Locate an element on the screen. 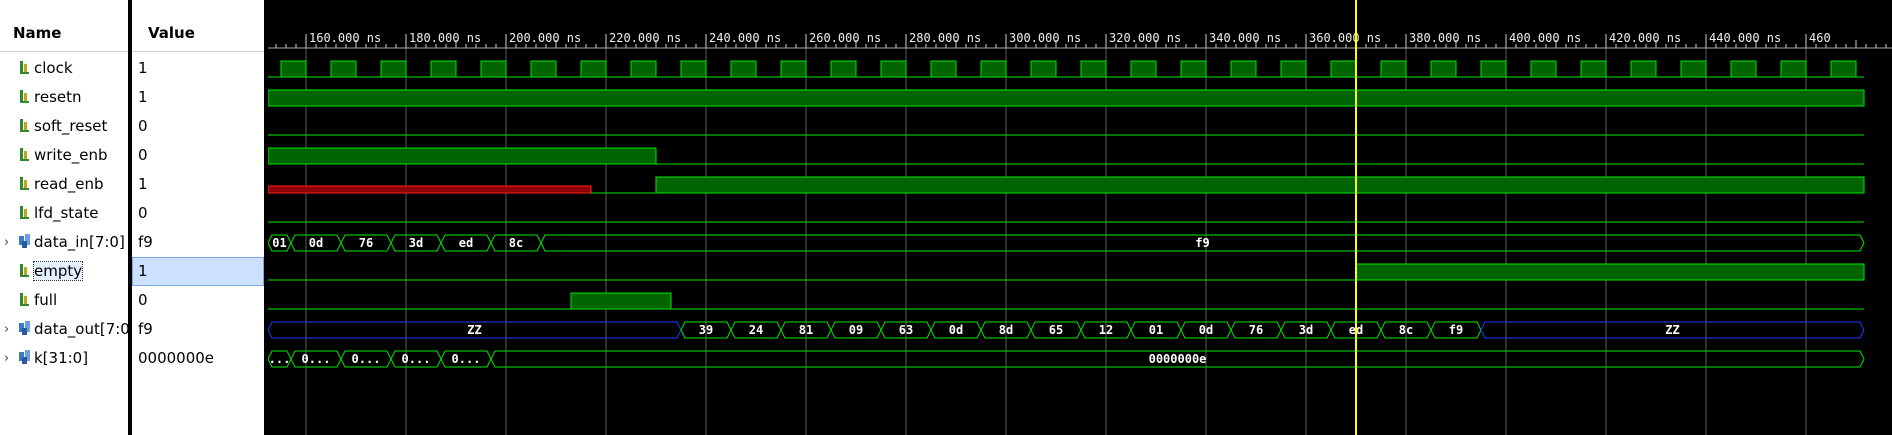 This screenshot has height=435, width=1892. signal-name-row: clock is located at coordinates (64, 68).